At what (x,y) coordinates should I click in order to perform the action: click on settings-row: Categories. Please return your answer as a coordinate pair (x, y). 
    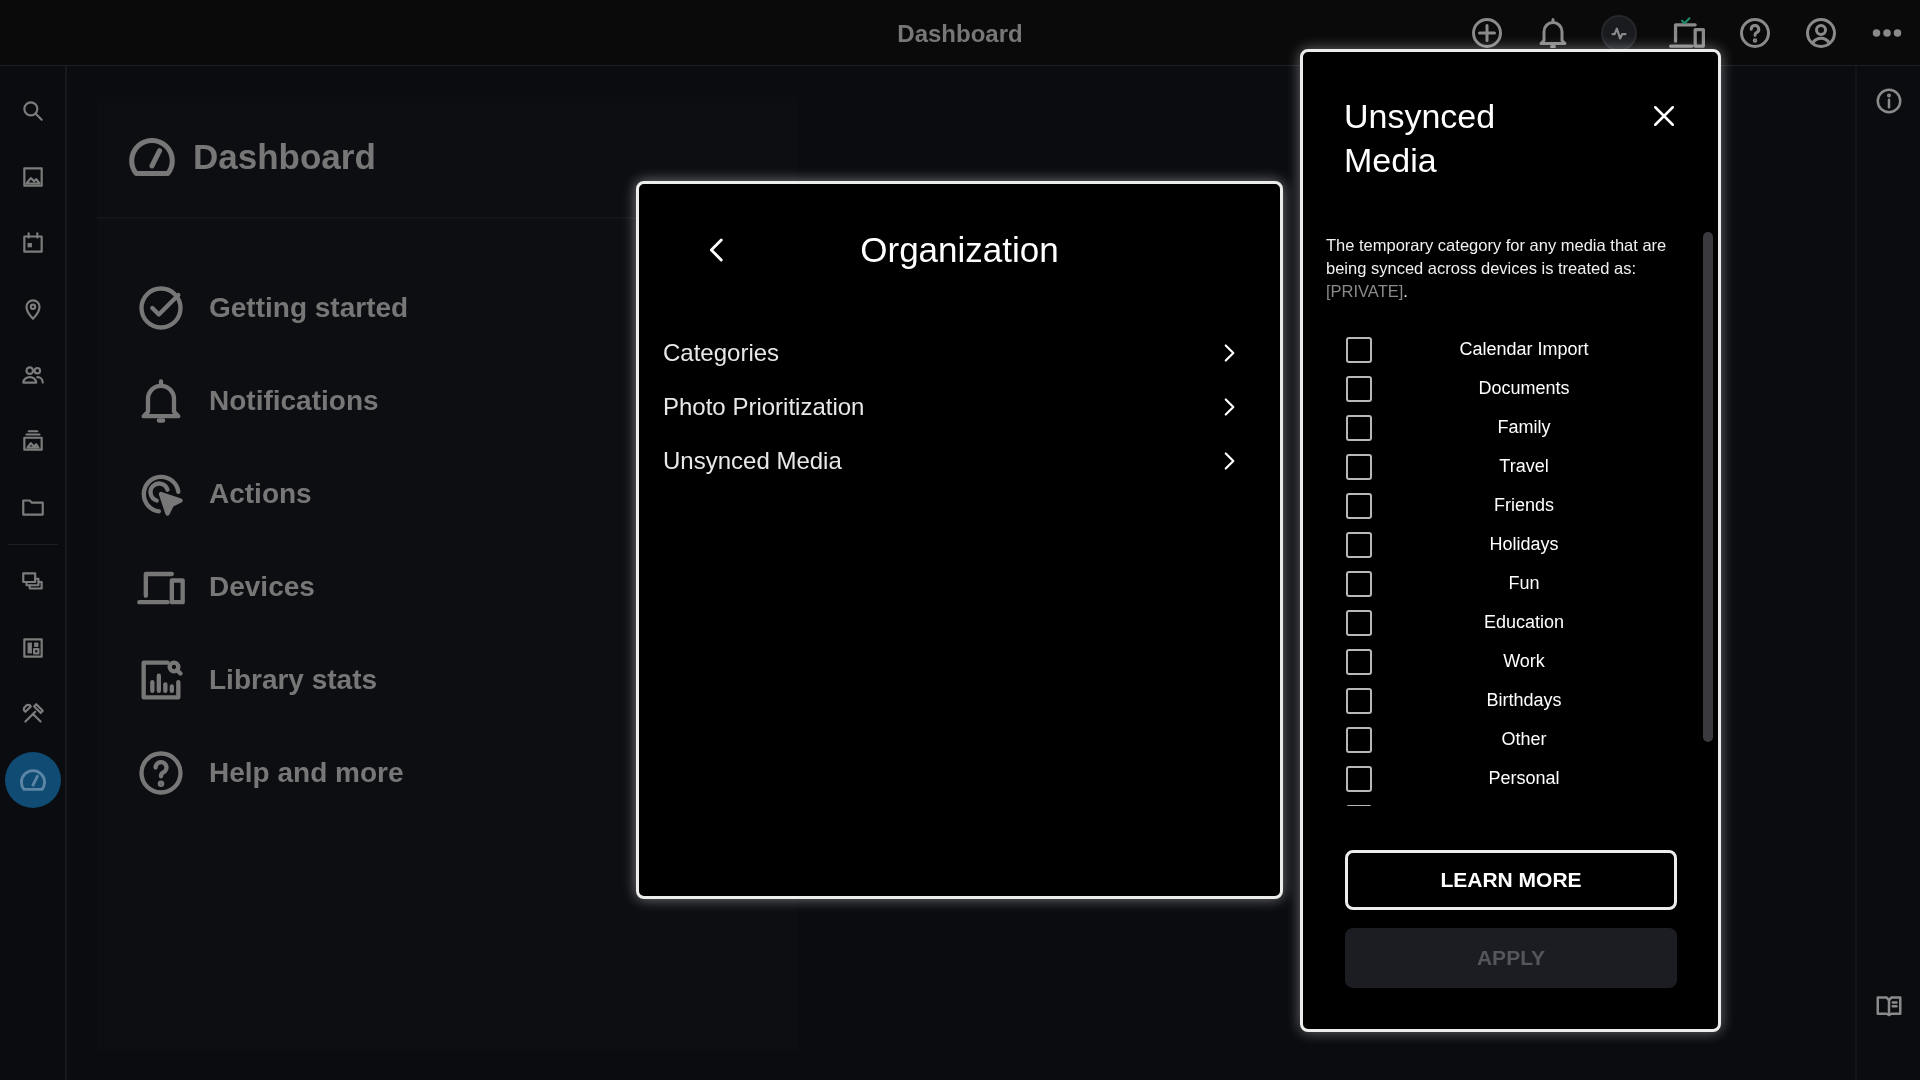
    Looking at the image, I should click on (959, 353).